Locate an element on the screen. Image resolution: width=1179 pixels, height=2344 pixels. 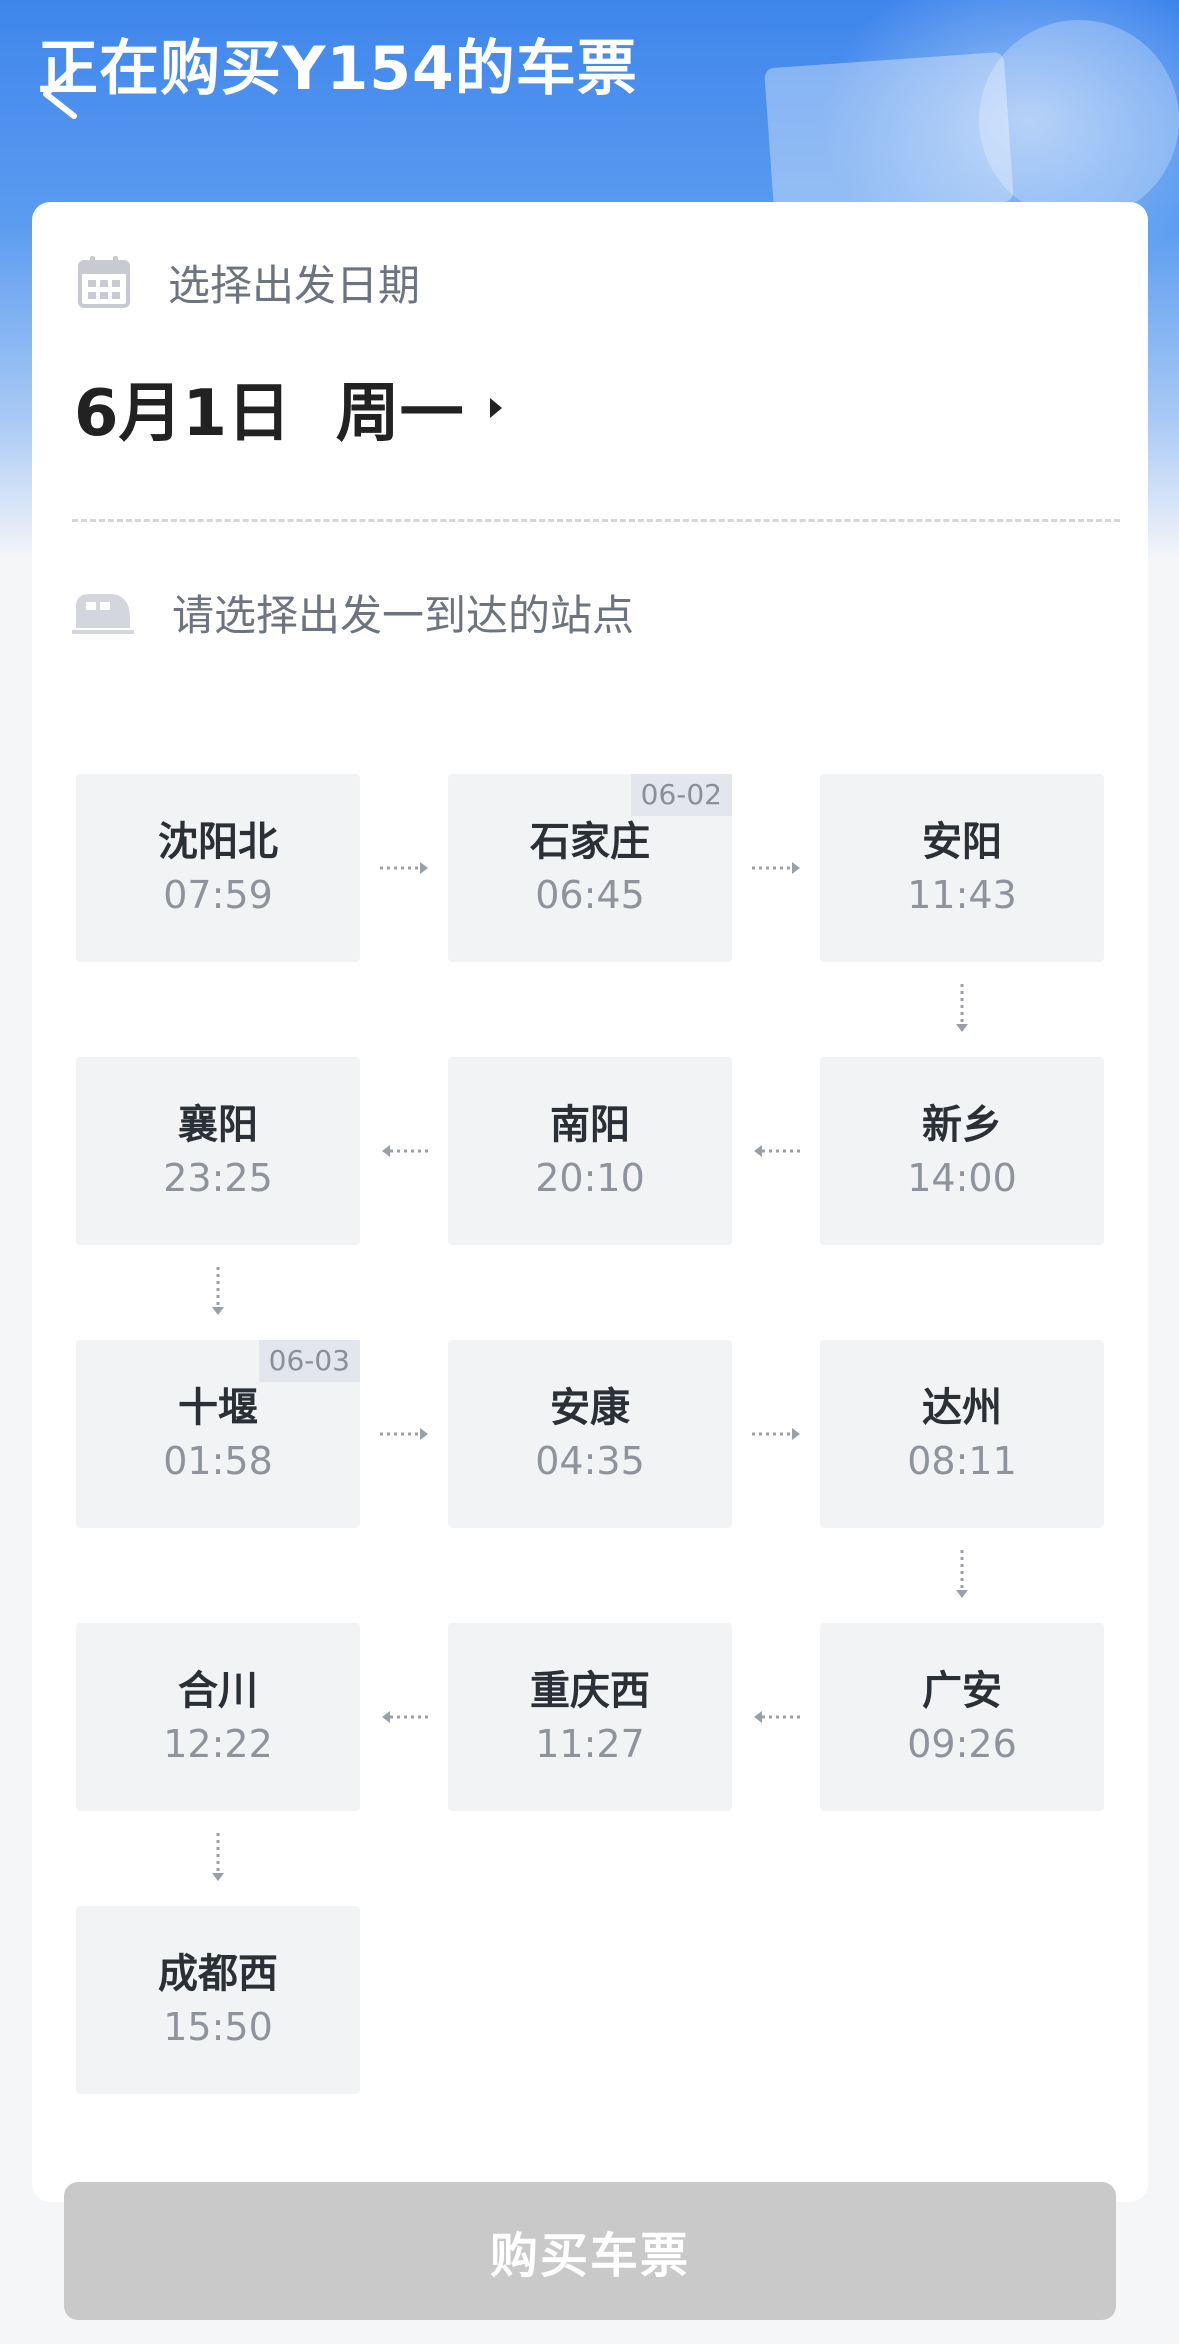
station-time: 09:26 is located at coordinates (962, 1744).